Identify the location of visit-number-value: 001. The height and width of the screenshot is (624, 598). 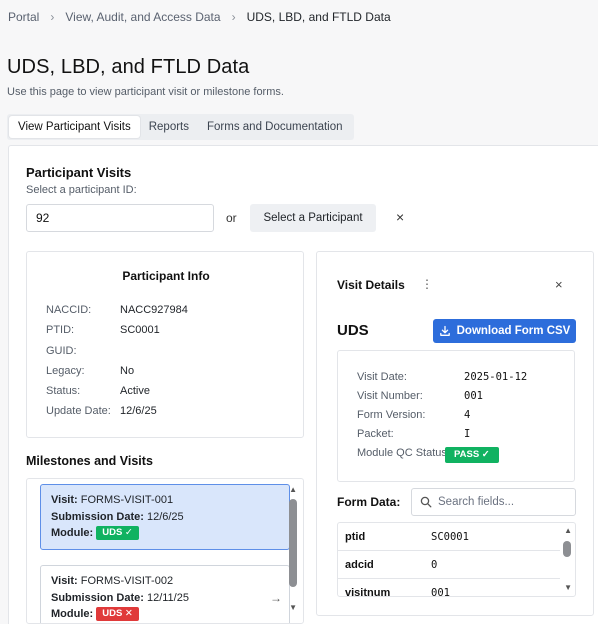
(473, 396).